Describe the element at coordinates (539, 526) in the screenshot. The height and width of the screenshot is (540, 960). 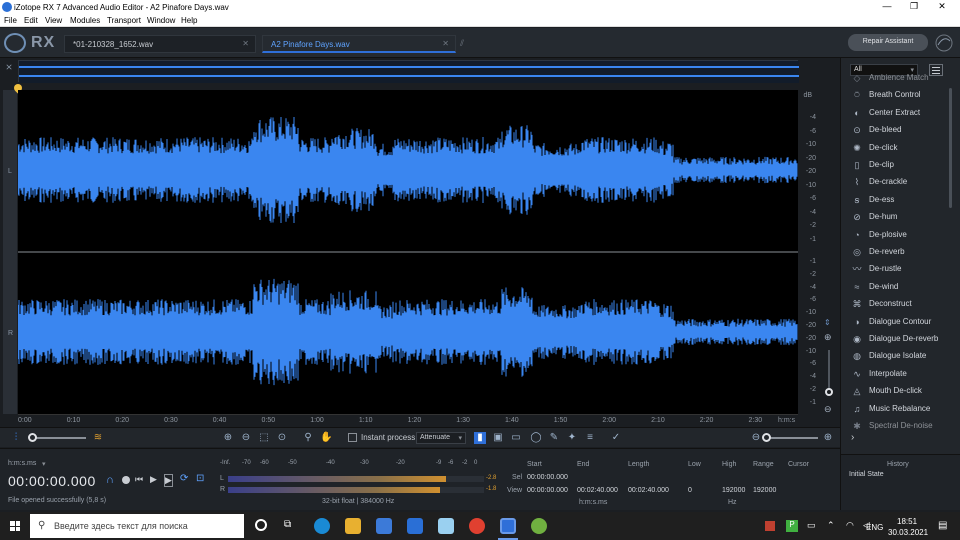
I see `app-icon-green` at that location.